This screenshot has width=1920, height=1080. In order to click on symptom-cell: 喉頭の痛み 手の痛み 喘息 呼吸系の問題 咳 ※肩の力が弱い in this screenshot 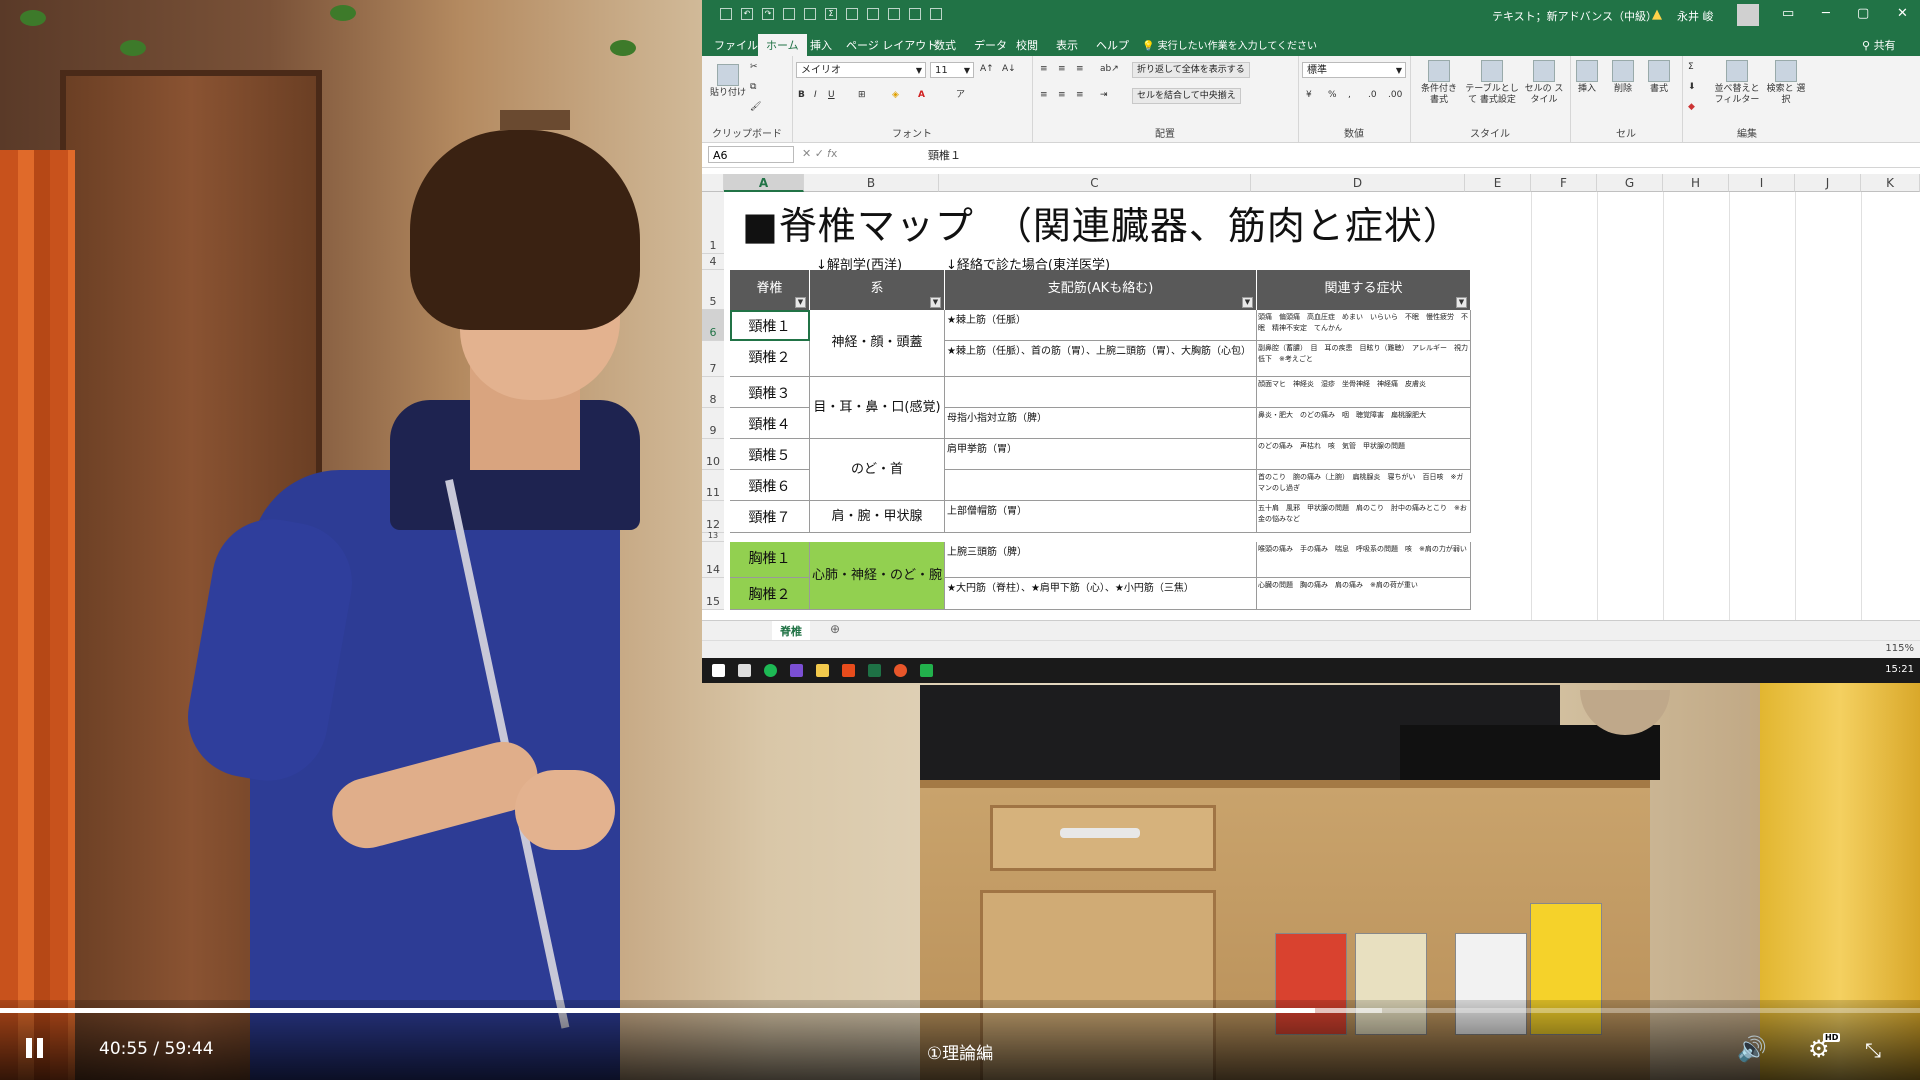, I will do `click(1364, 560)`.